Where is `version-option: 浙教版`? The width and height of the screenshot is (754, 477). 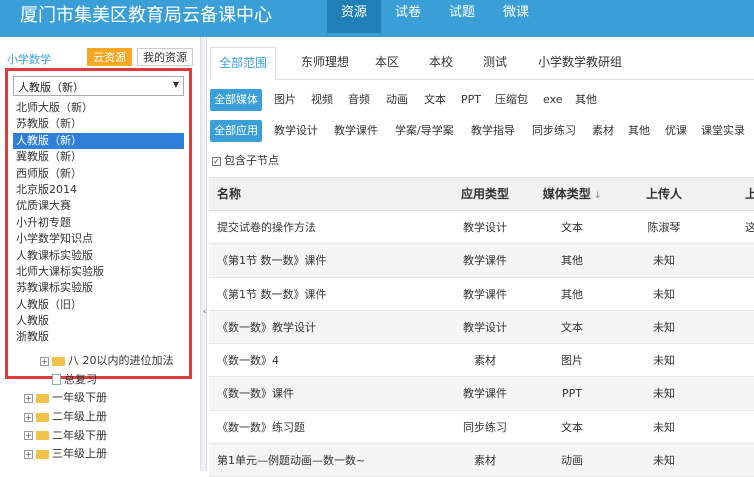
version-option: 浙教版 is located at coordinates (98, 337).